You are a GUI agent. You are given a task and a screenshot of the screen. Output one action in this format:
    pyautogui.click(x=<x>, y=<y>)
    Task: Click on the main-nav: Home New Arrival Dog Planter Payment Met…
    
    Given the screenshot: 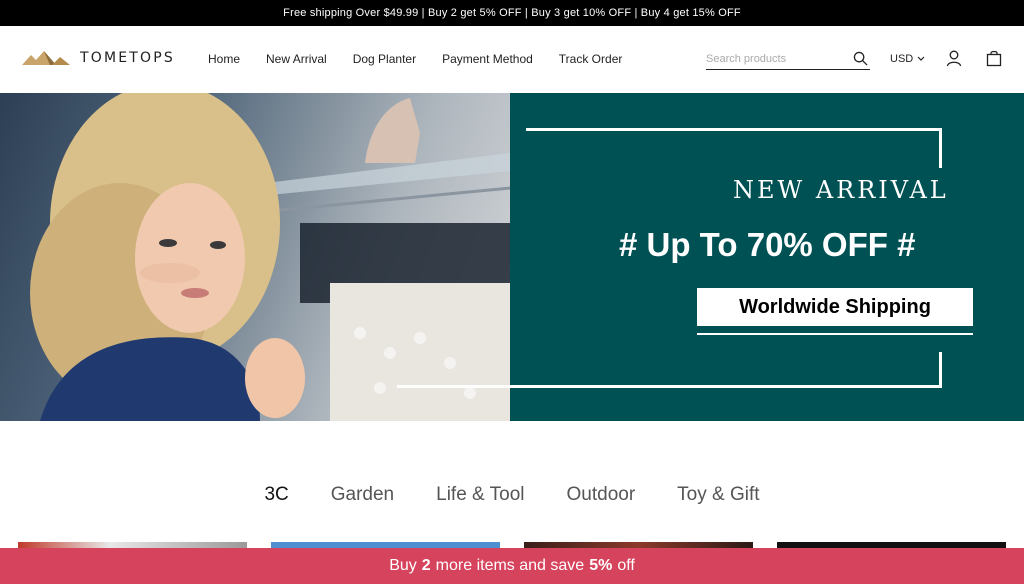 What is the action you would take?
    pyautogui.click(x=415, y=59)
    